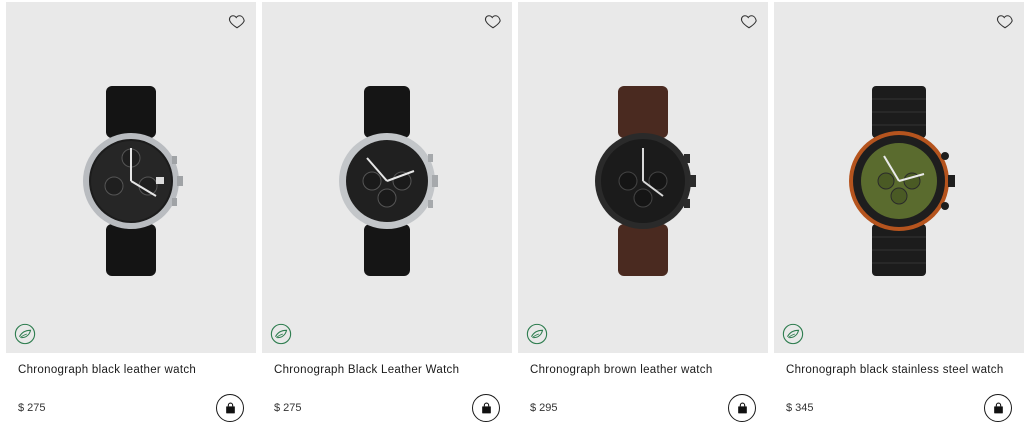 This screenshot has width=1030, height=436. I want to click on product-price: $ 345, so click(800, 408).